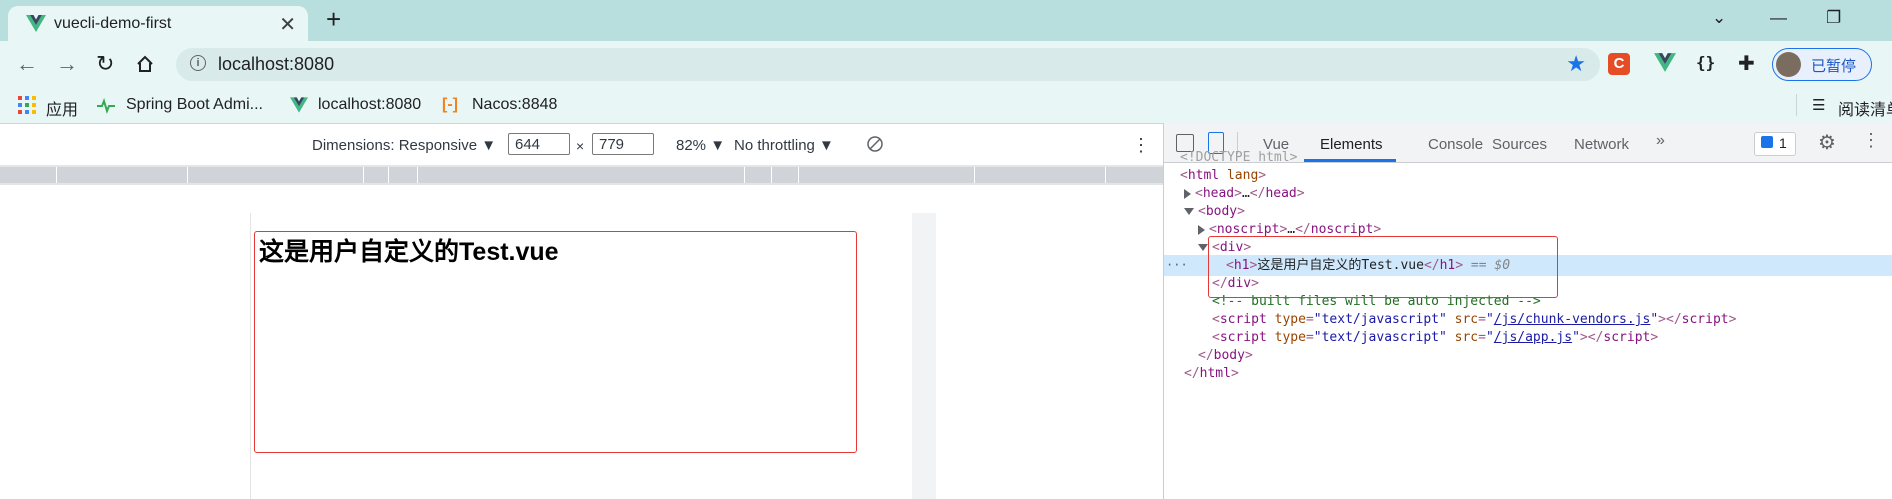 The width and height of the screenshot is (1892, 499). Describe the element at coordinates (1519, 144) in the screenshot. I see `tab-sources: Sources` at that location.